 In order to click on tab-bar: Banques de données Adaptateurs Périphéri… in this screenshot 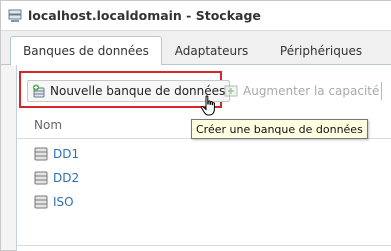, I will do `click(196, 48)`.